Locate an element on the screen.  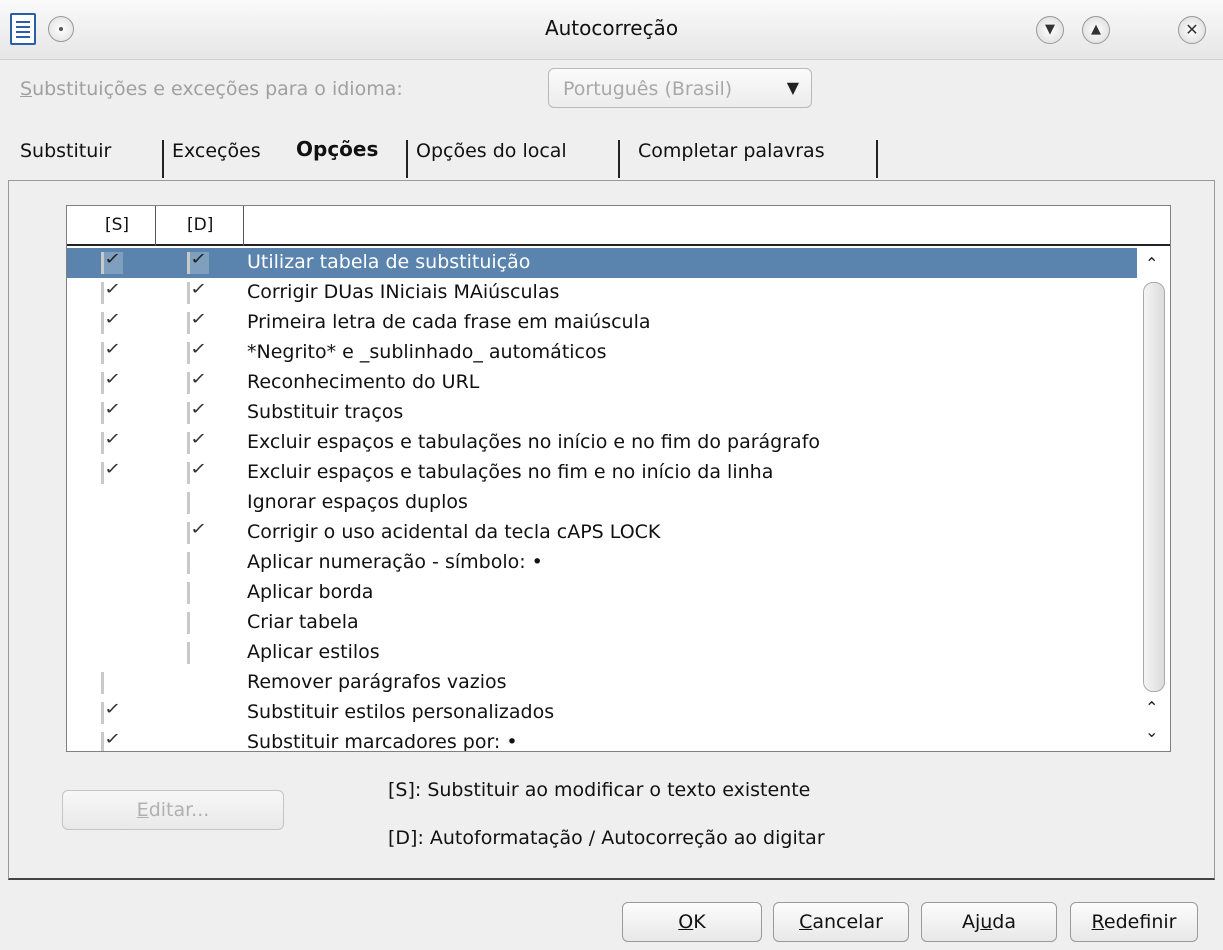
list-item: ✓ ✓ Corrigir DUas INiciais MAiúsculas is located at coordinates (602, 293).